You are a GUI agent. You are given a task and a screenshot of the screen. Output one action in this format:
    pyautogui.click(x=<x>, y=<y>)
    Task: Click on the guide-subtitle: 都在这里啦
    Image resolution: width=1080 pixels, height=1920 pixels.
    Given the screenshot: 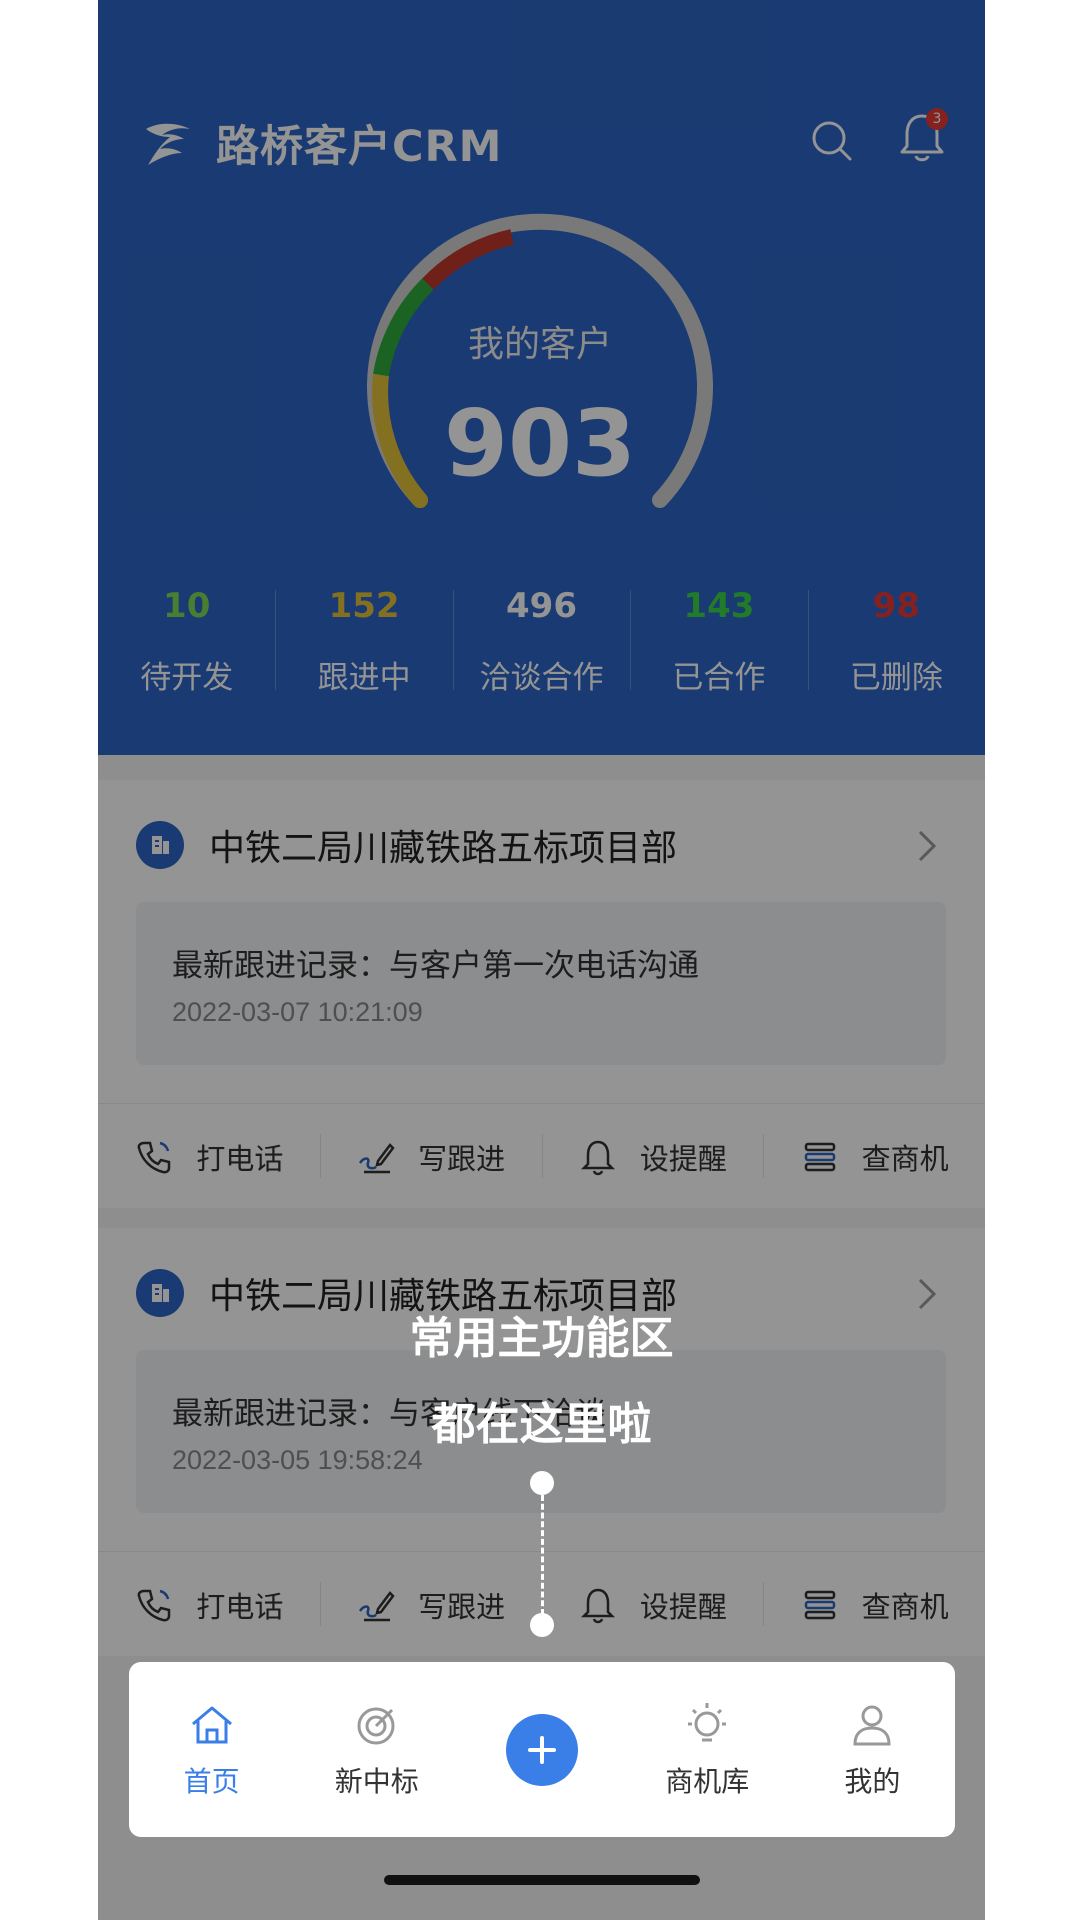 What is the action you would take?
    pyautogui.click(x=541, y=1424)
    